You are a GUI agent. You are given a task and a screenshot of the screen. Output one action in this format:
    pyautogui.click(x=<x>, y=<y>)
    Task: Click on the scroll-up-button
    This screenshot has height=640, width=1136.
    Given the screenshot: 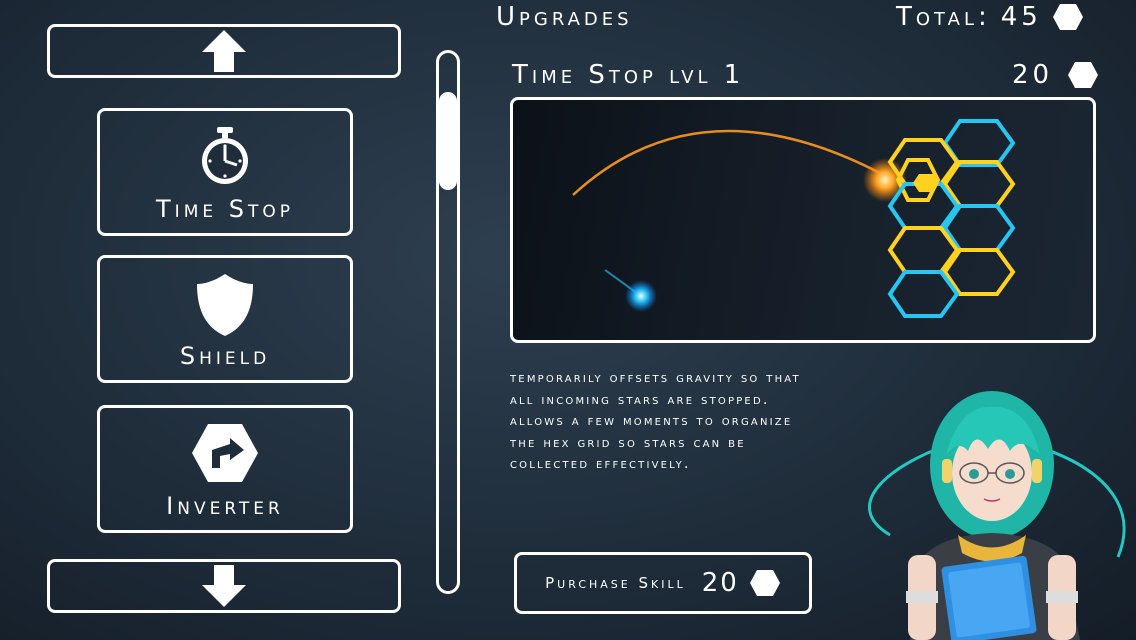 What is the action you would take?
    pyautogui.click(x=224, y=51)
    